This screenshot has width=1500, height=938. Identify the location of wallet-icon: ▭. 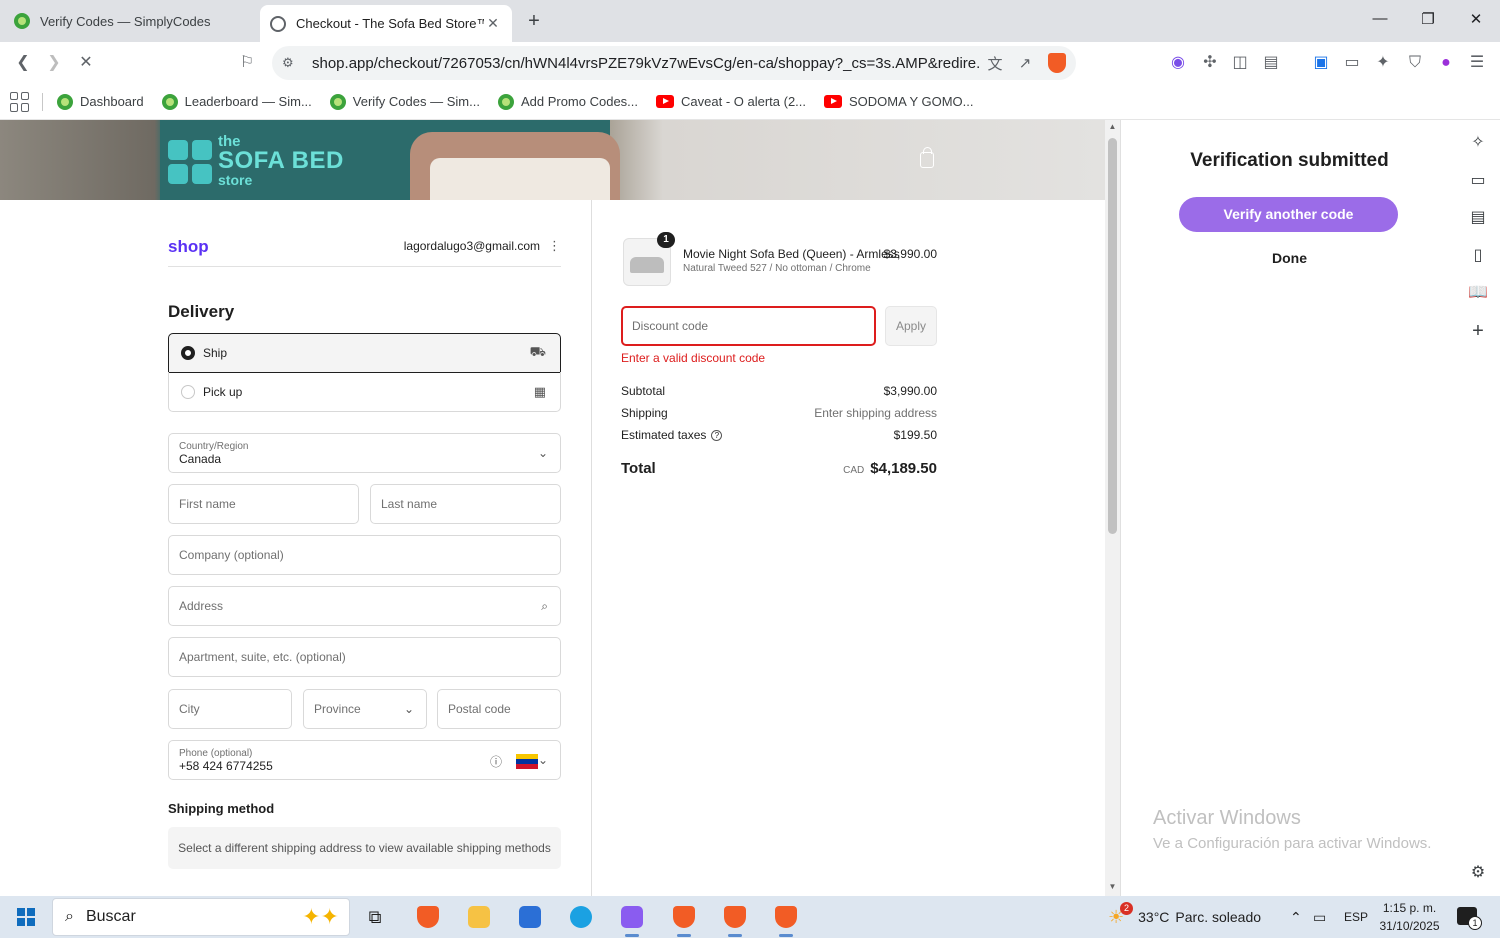
(1352, 63).